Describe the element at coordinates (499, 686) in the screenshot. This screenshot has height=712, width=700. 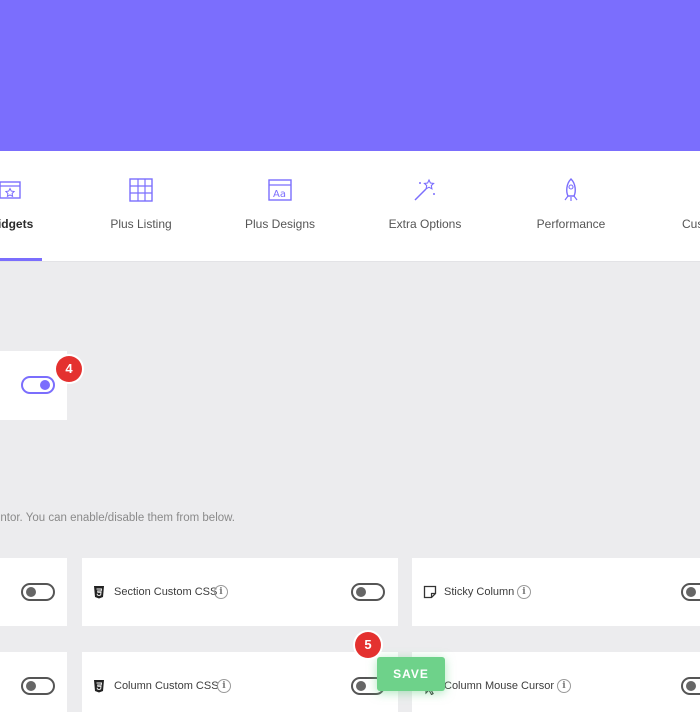
I see `extension-label: Column Mouse Cursor` at that location.